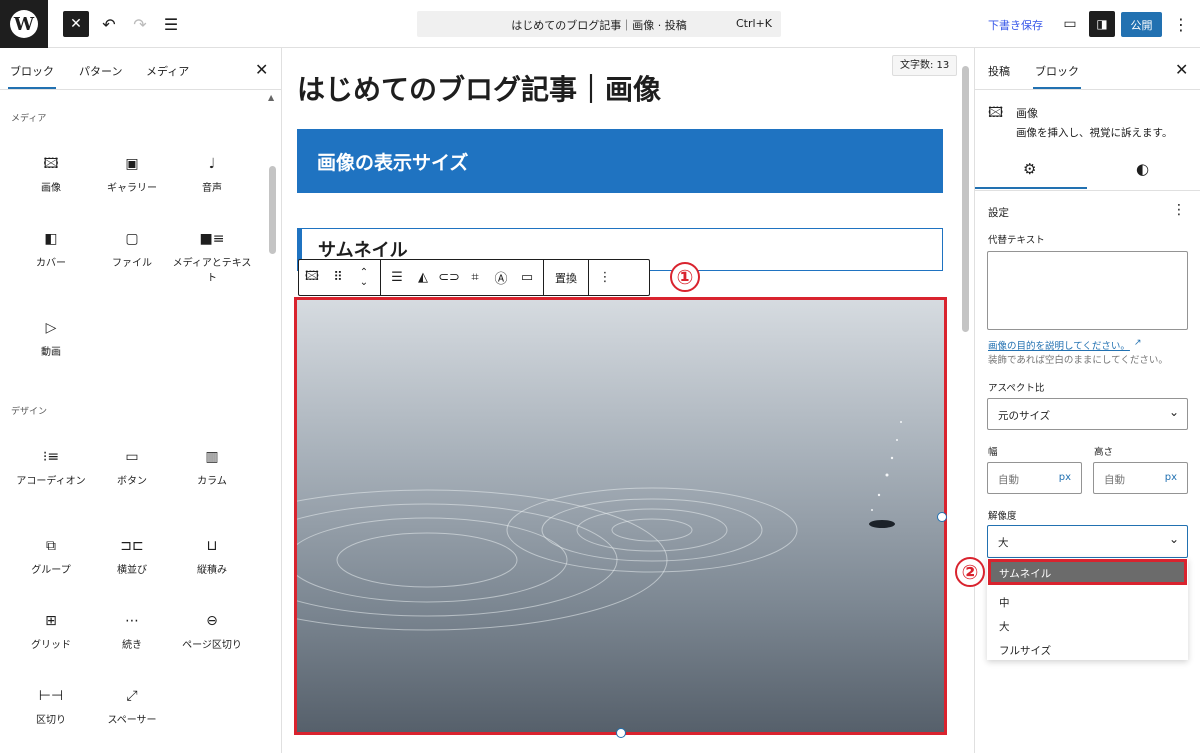 The image size is (1200, 753). What do you see at coordinates (132, 481) in the screenshot?
I see `block-label: ボタン` at bounding box center [132, 481].